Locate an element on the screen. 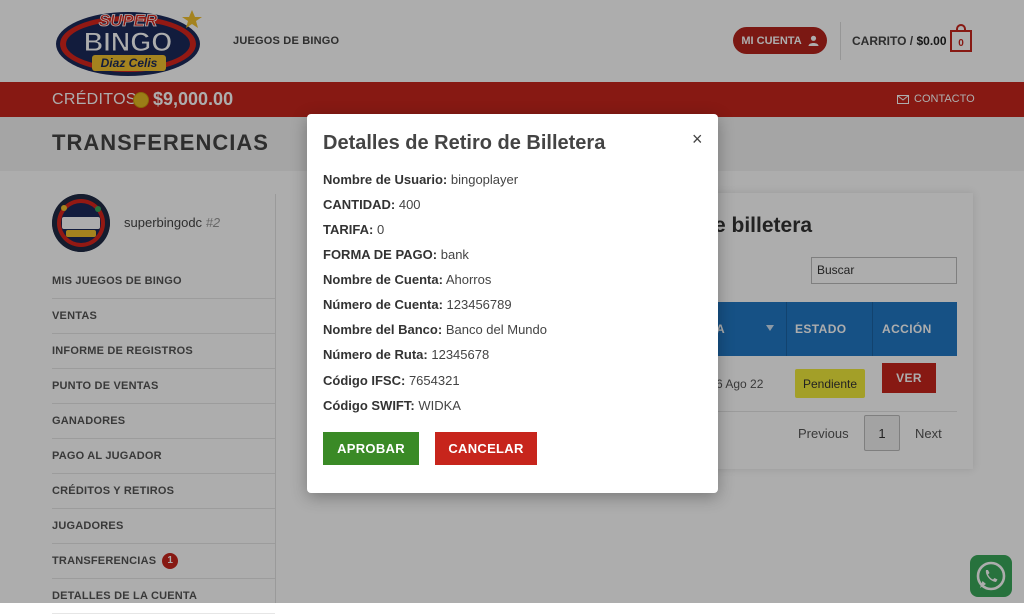  field-label: CANTIDAD: is located at coordinates (359, 204).